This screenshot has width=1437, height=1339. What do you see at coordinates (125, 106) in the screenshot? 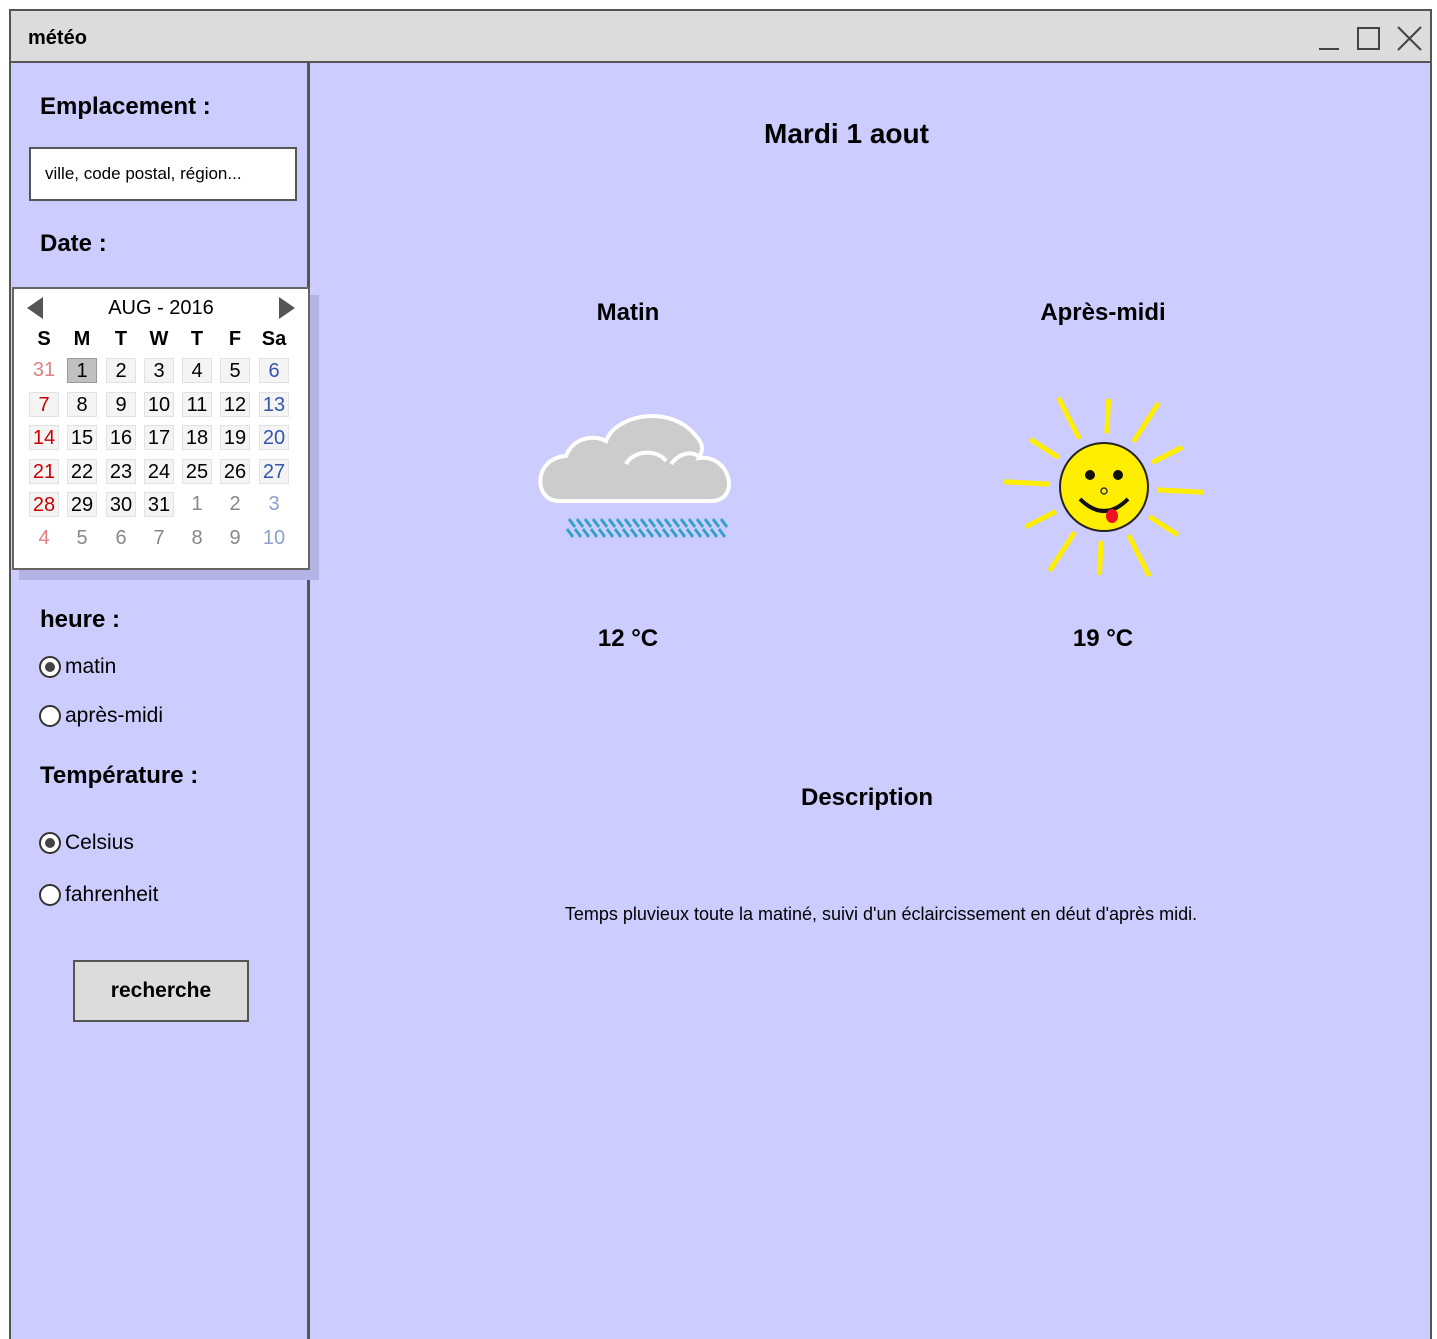
I see `location-label: Emplacement :` at bounding box center [125, 106].